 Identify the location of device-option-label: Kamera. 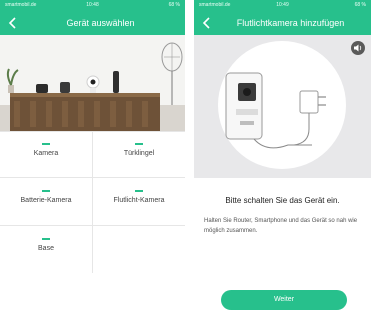
(46, 153).